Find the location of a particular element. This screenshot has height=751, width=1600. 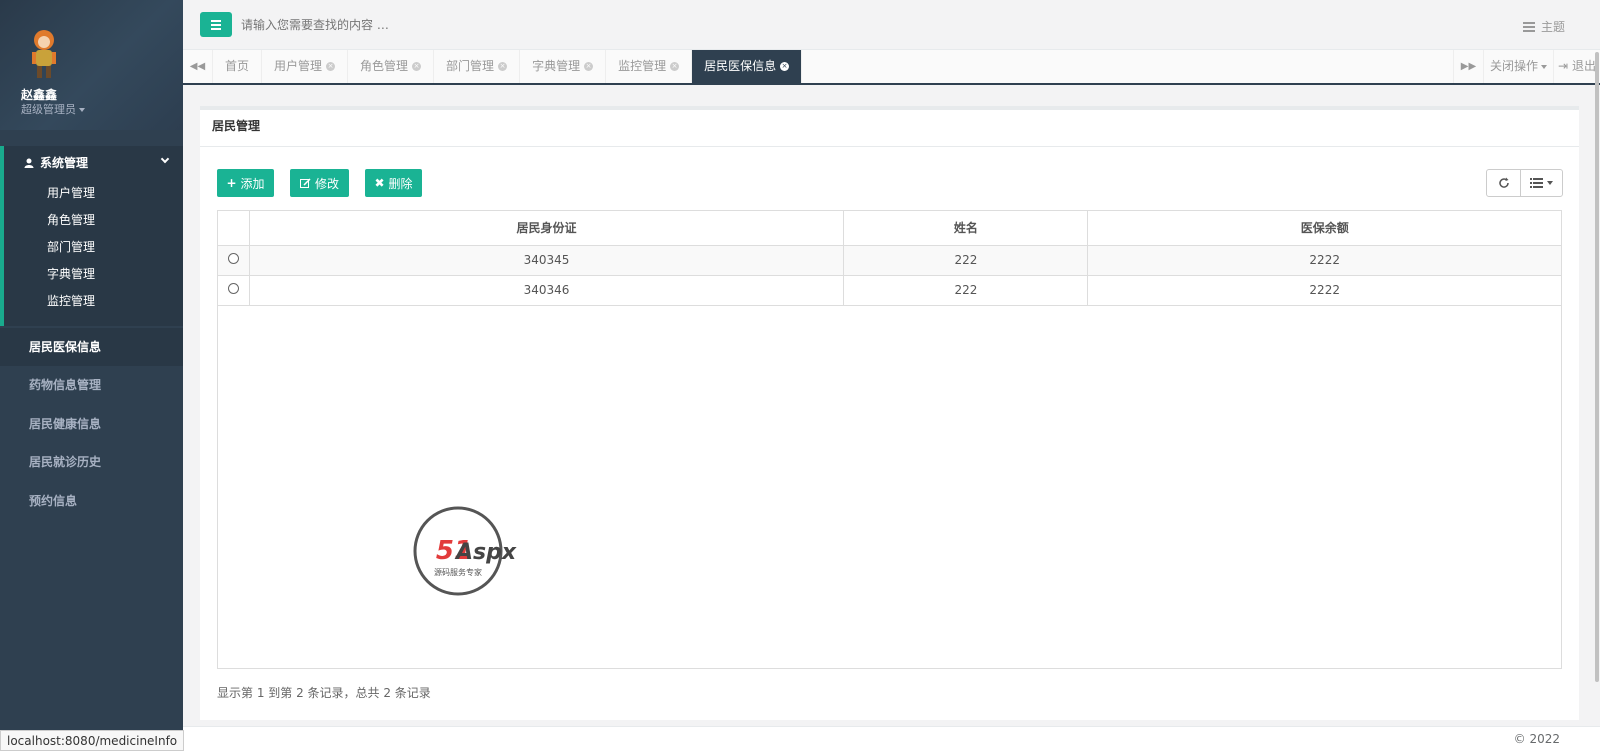

column-header-balance: 医保余额 is located at coordinates (1324, 228).